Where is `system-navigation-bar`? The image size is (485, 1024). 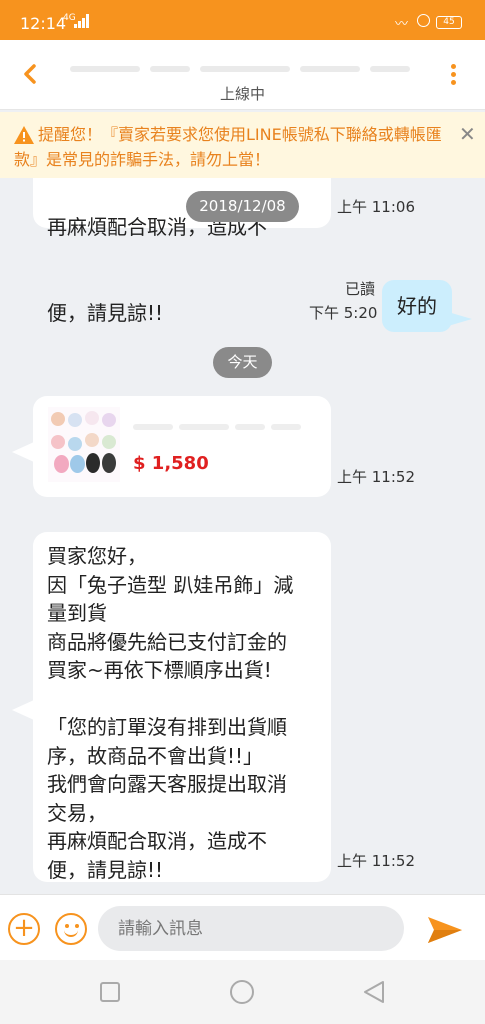 system-navigation-bar is located at coordinates (242, 992).